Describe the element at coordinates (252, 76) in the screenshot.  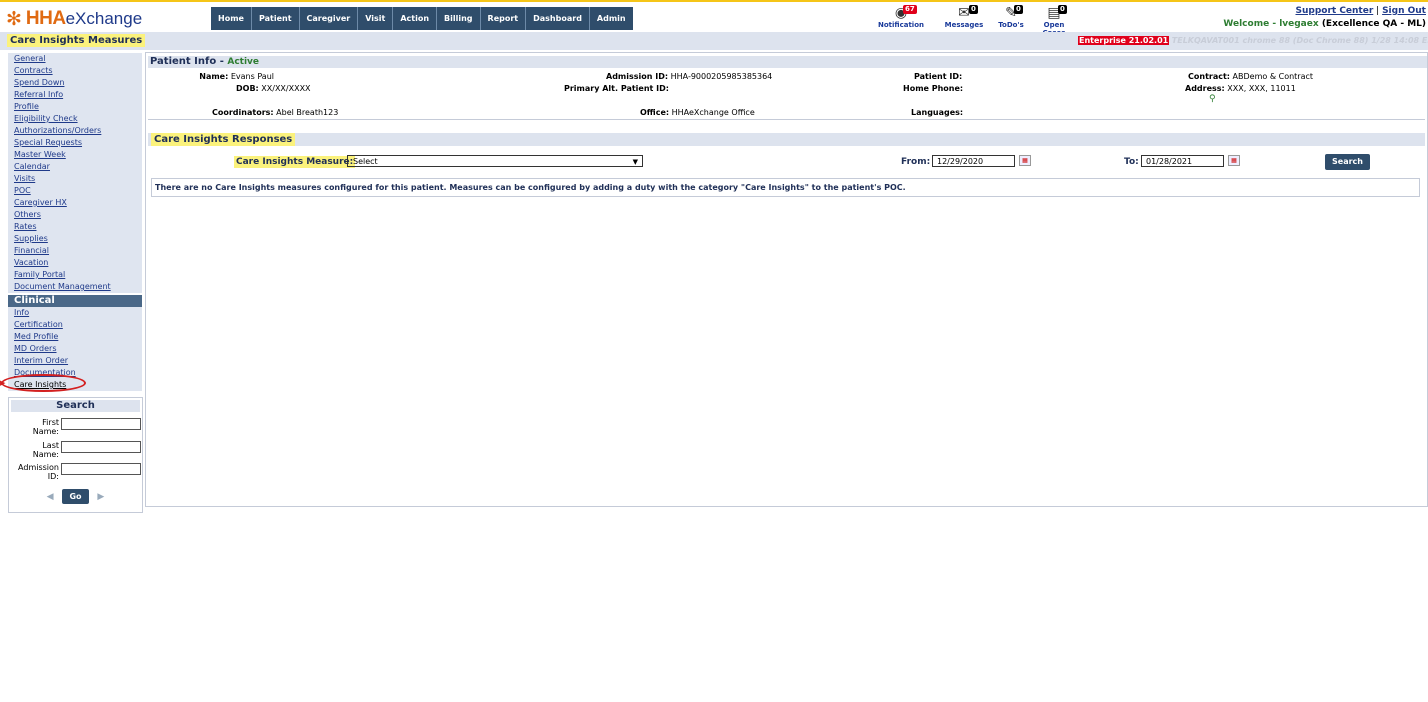
I see `patient-name-value: Evans Paul` at that location.